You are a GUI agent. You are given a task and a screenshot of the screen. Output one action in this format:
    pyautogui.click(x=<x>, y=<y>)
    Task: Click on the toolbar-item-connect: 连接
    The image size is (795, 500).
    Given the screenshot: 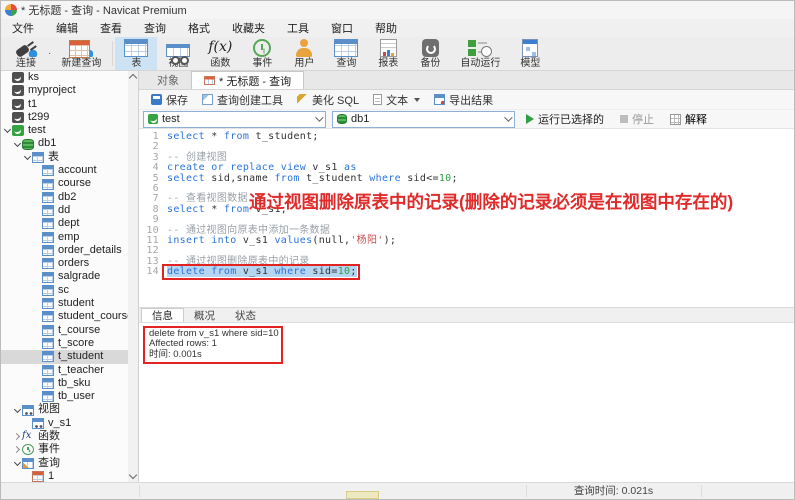 What is the action you would take?
    pyautogui.click(x=26, y=53)
    